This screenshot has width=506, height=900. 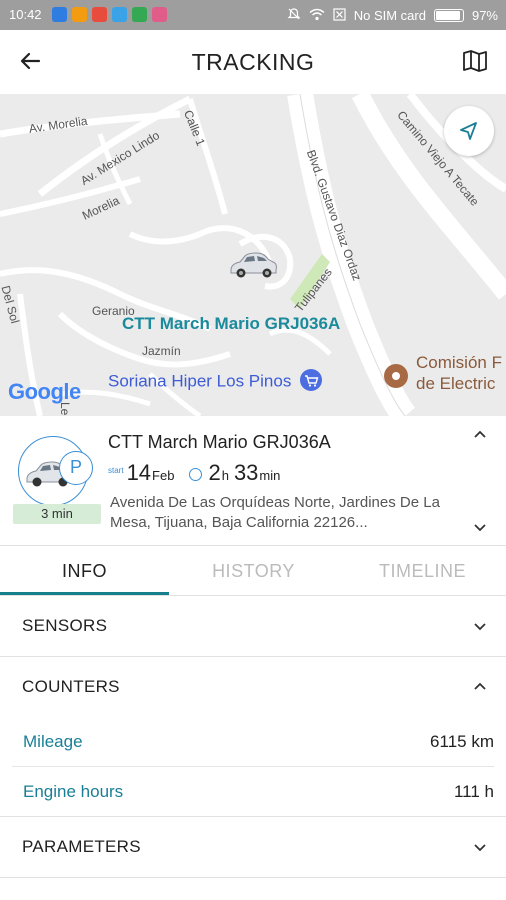 What do you see at coordinates (253, 625) in the screenshot?
I see `sensors-section-header: SENSORS` at bounding box center [253, 625].